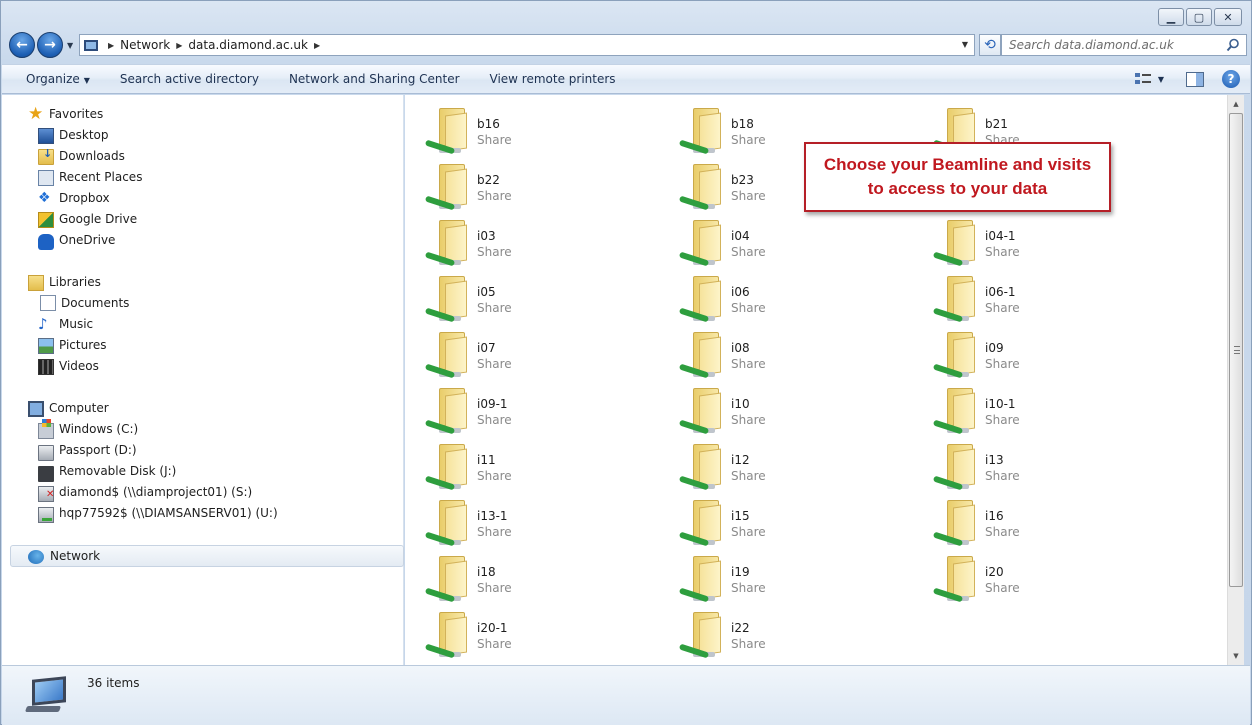 This screenshot has height=725, width=1252. What do you see at coordinates (158, 513) in the screenshot?
I see `tree-item-hqp-u: hqp77592$ (\\DIAMSANSERV01) (U:)` at bounding box center [158, 513].